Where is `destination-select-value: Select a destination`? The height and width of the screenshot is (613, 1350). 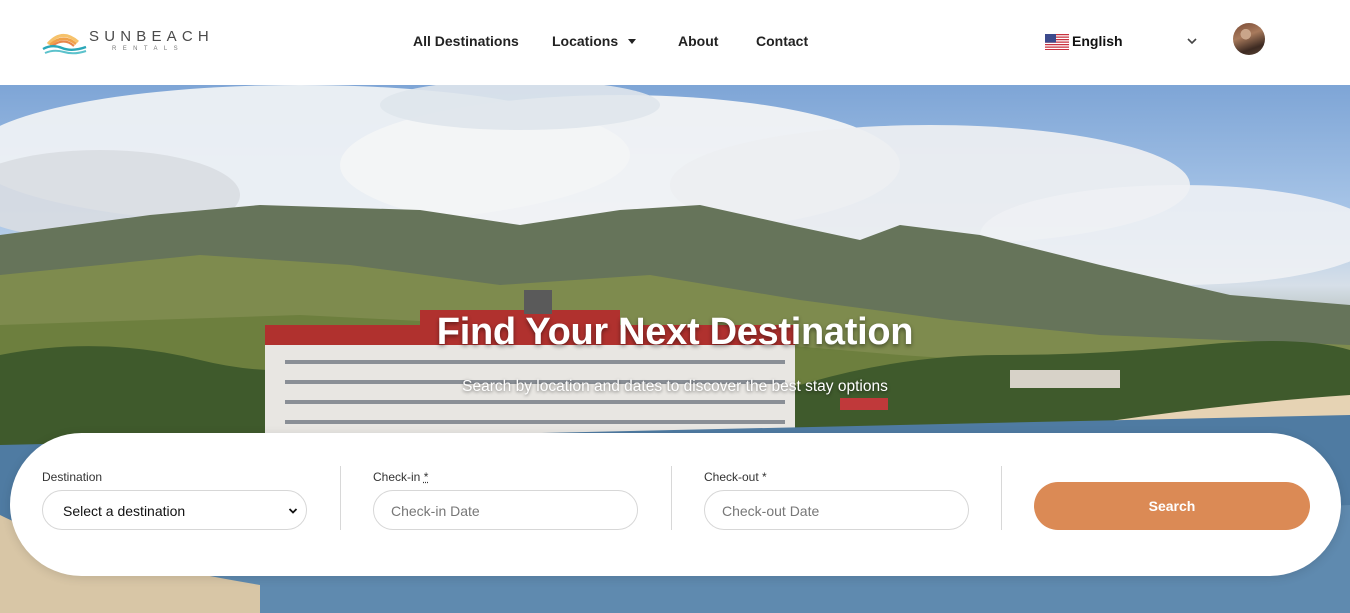
destination-select-value: Select a destination is located at coordinates (124, 511).